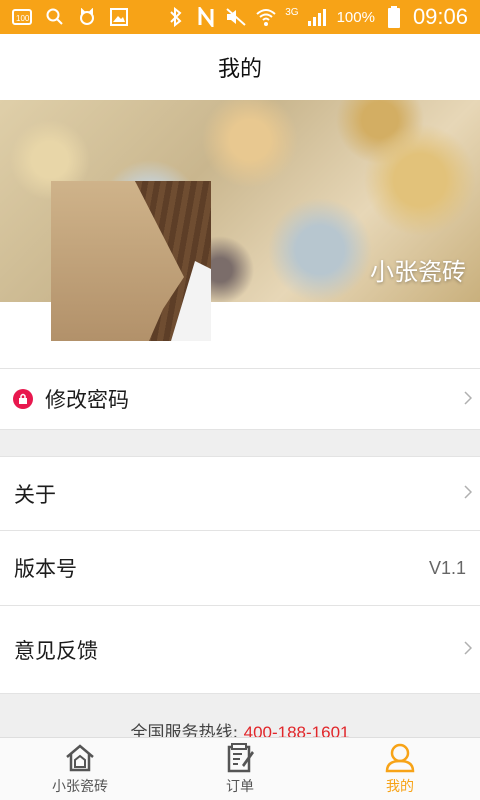 The image size is (480, 800). Describe the element at coordinates (87, 17) in the screenshot. I see `cat-icon` at that location.